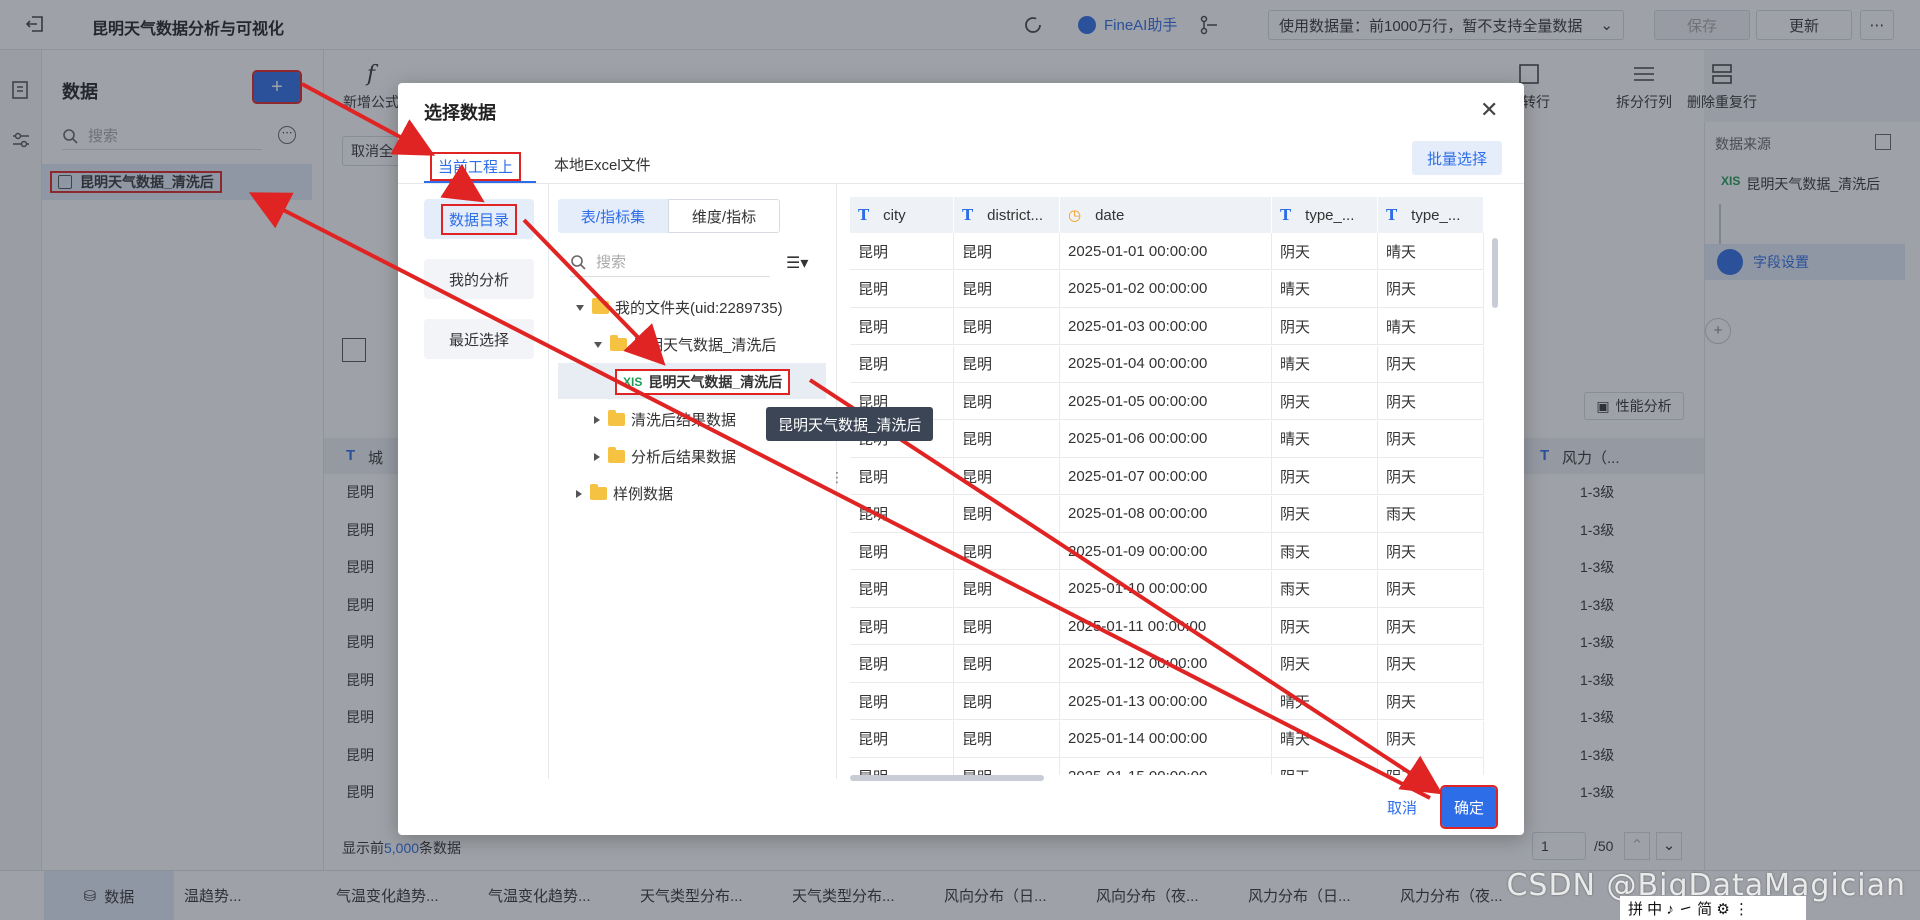 This screenshot has width=1920, height=920. I want to click on tree-search: 搜索, so click(670, 262).